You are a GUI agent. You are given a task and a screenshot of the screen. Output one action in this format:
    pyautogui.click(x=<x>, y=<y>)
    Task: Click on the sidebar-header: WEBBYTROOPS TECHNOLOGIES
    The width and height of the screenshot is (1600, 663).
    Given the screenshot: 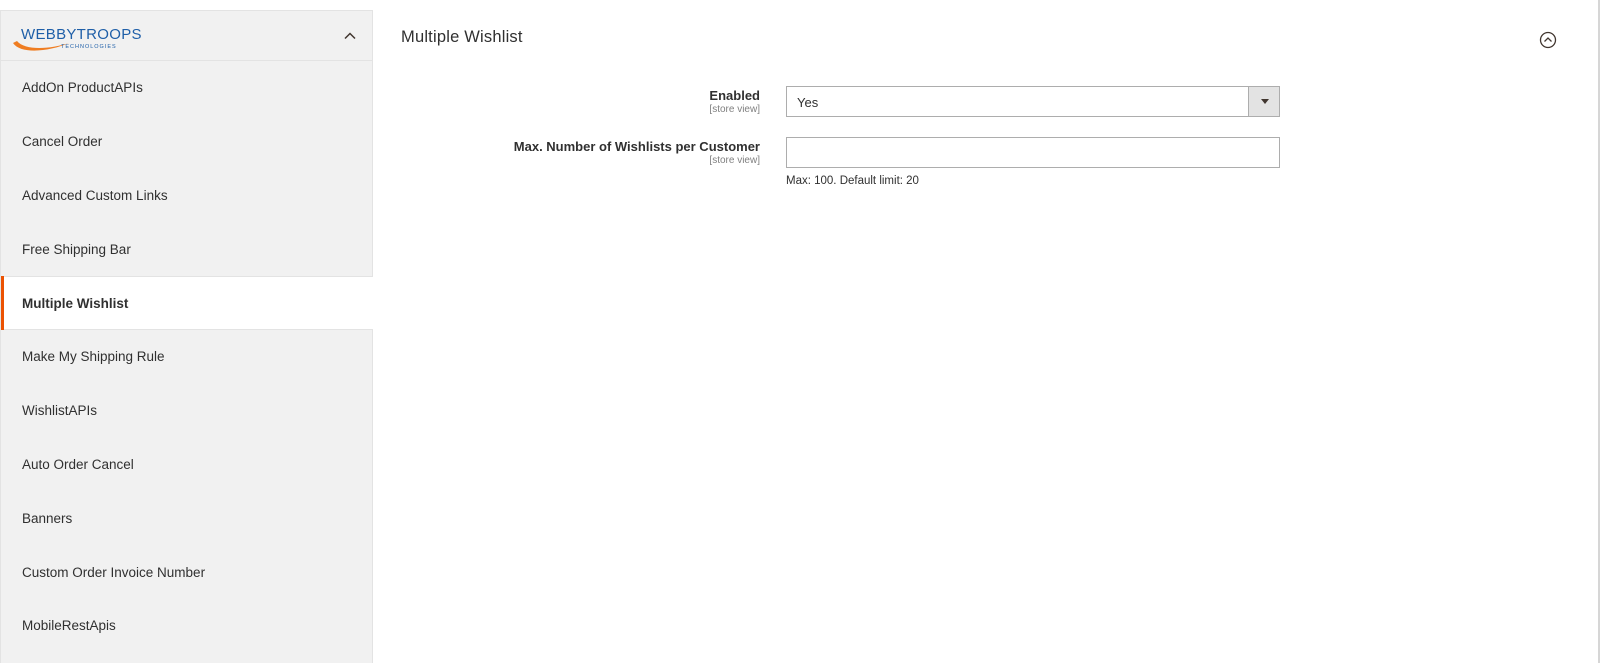 What is the action you would take?
    pyautogui.click(x=186, y=36)
    